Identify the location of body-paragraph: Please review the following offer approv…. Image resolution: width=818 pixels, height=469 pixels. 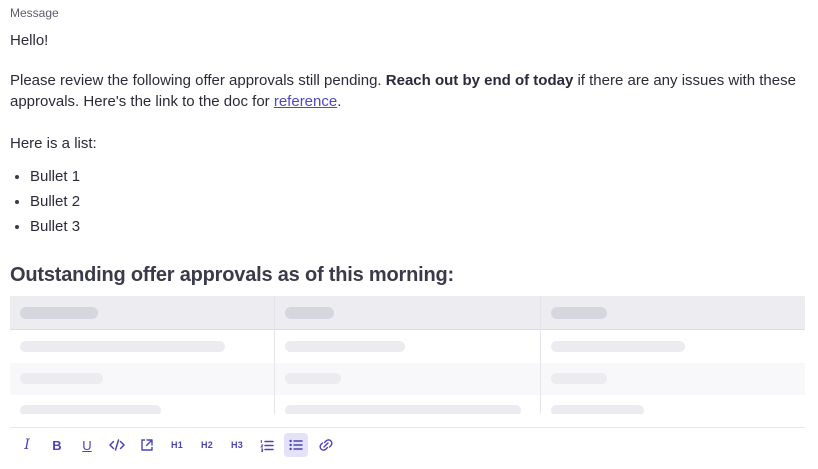
(405, 91).